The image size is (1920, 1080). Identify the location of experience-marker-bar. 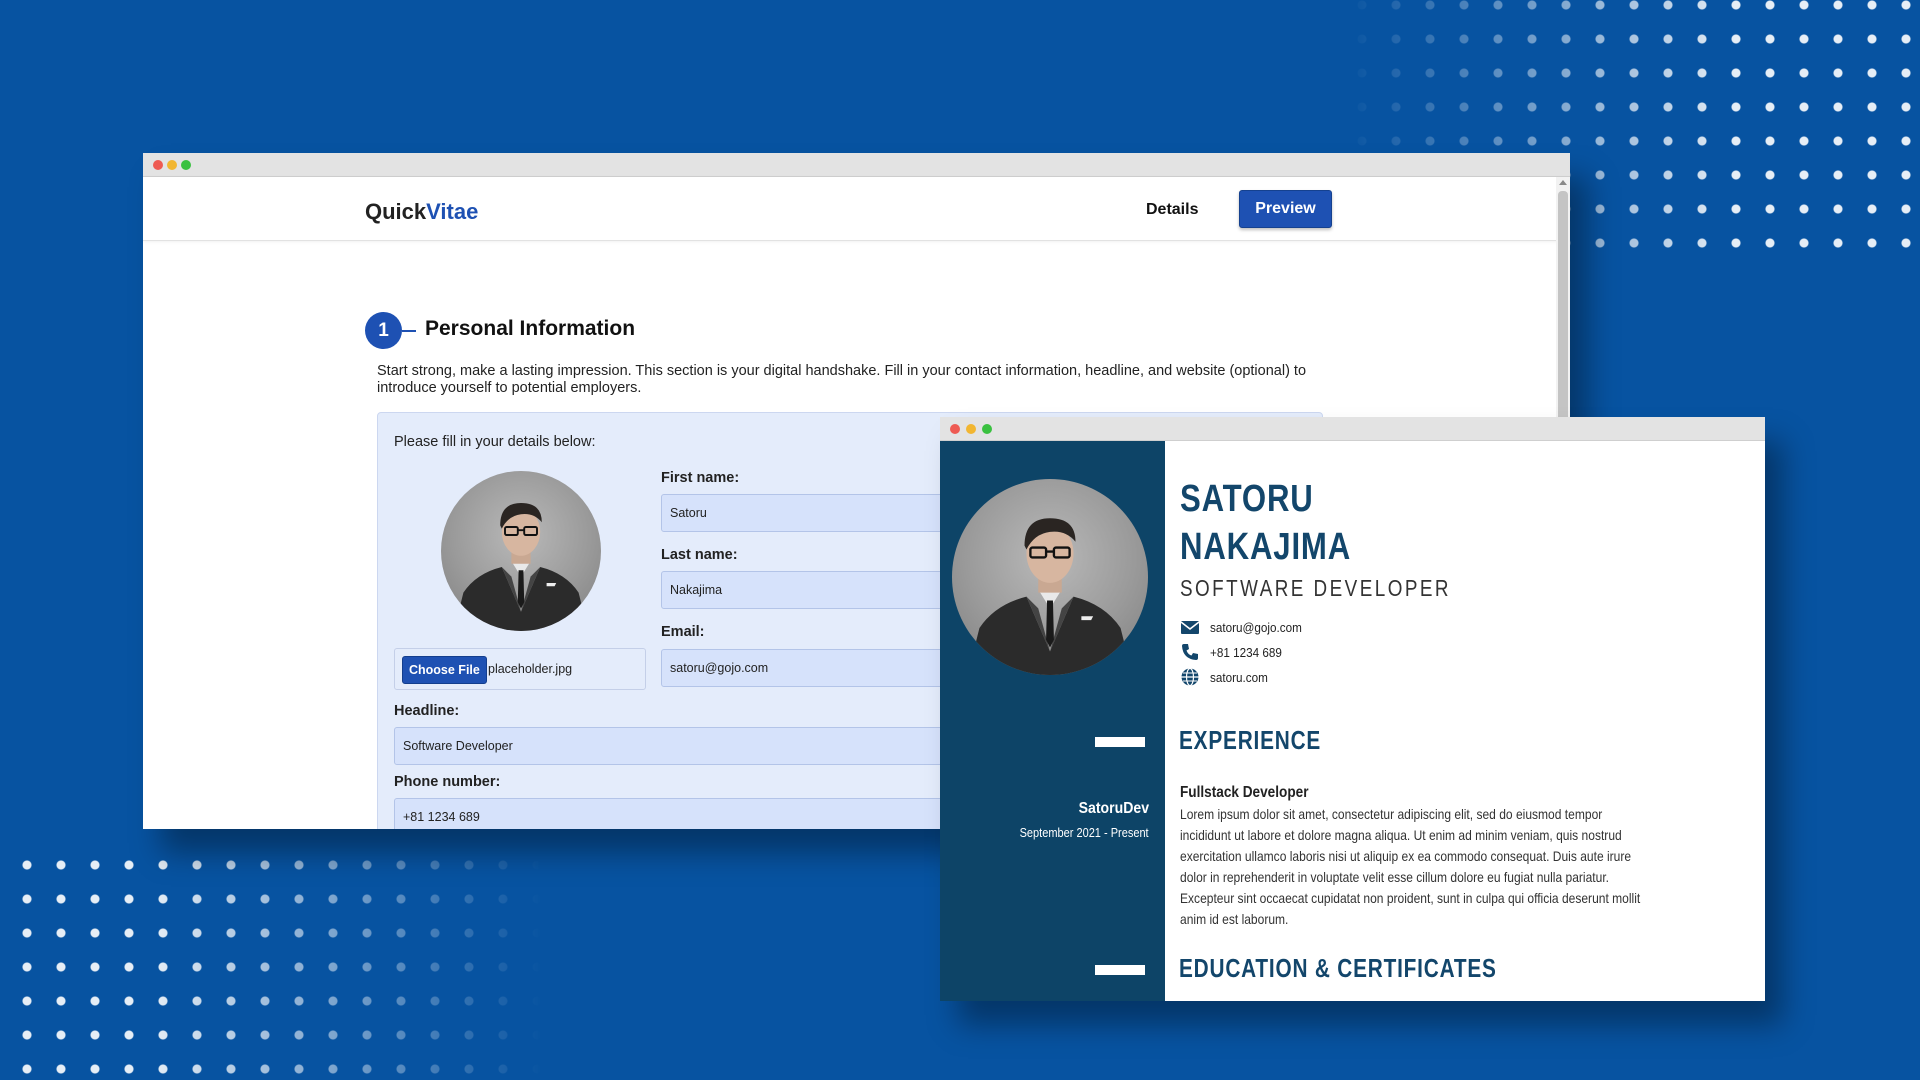
(1120, 742).